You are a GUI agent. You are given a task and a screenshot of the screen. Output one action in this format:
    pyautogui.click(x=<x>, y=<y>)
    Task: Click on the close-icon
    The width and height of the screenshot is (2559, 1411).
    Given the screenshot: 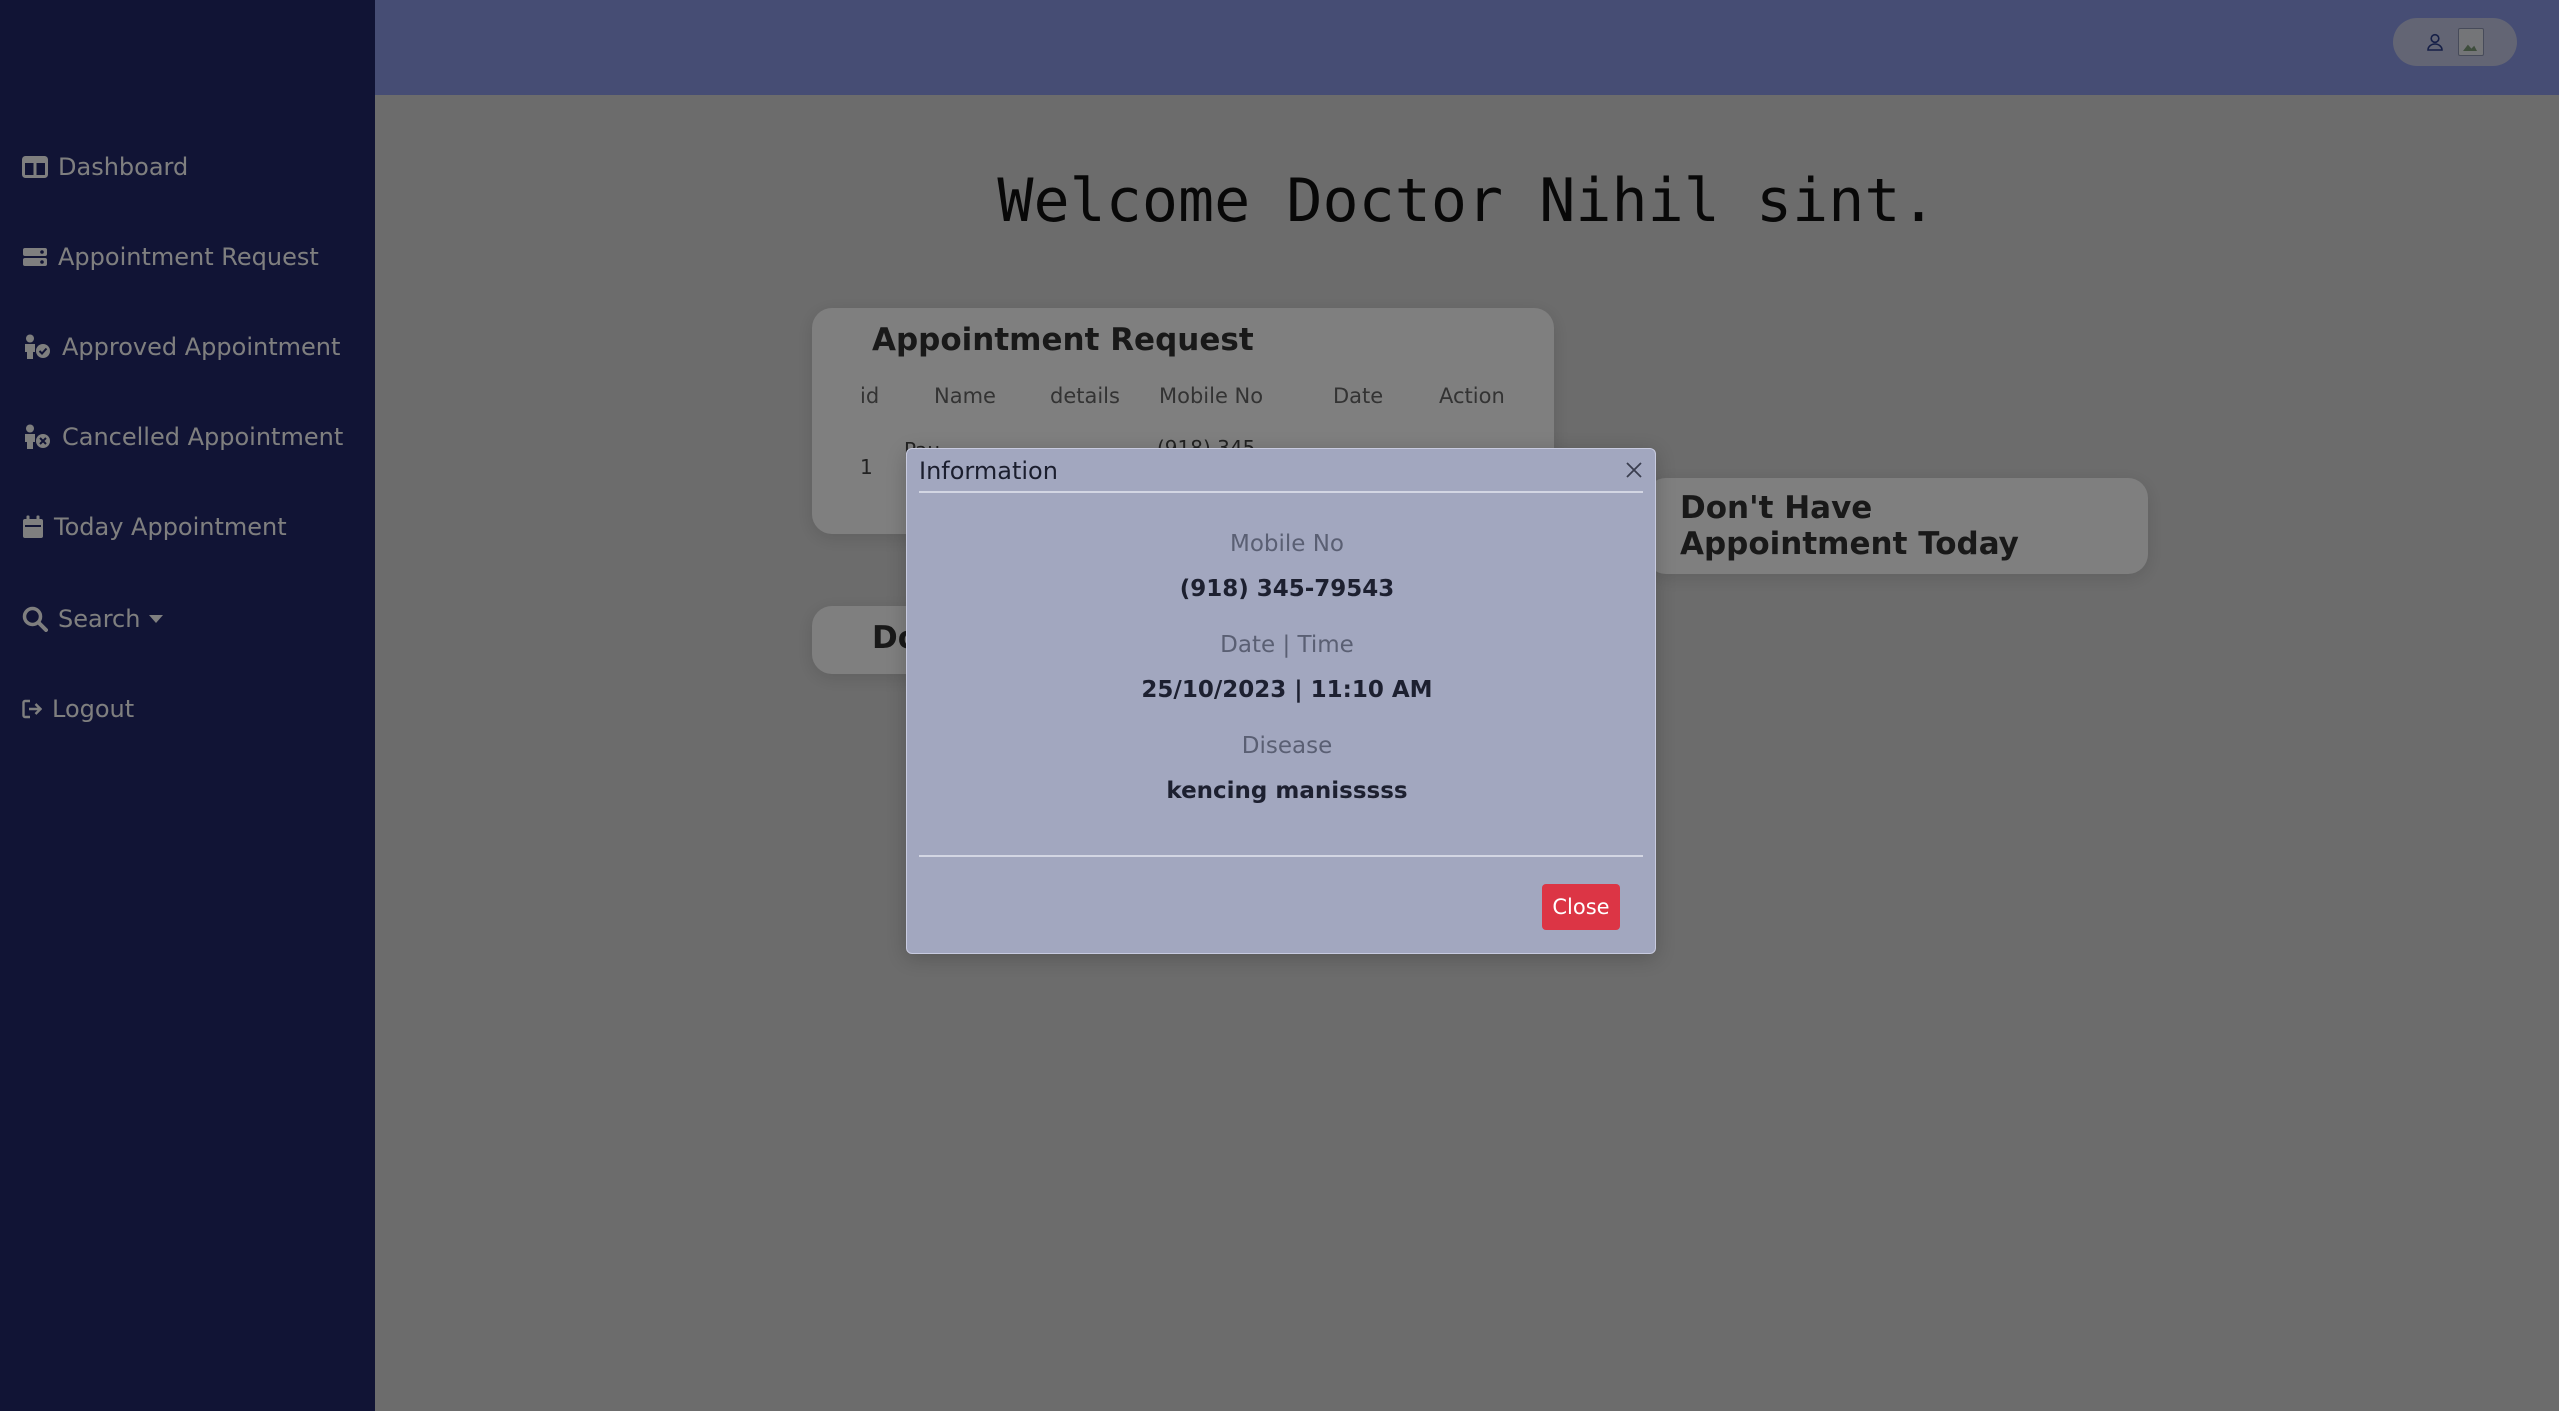 What is the action you would take?
    pyautogui.click(x=1634, y=472)
    